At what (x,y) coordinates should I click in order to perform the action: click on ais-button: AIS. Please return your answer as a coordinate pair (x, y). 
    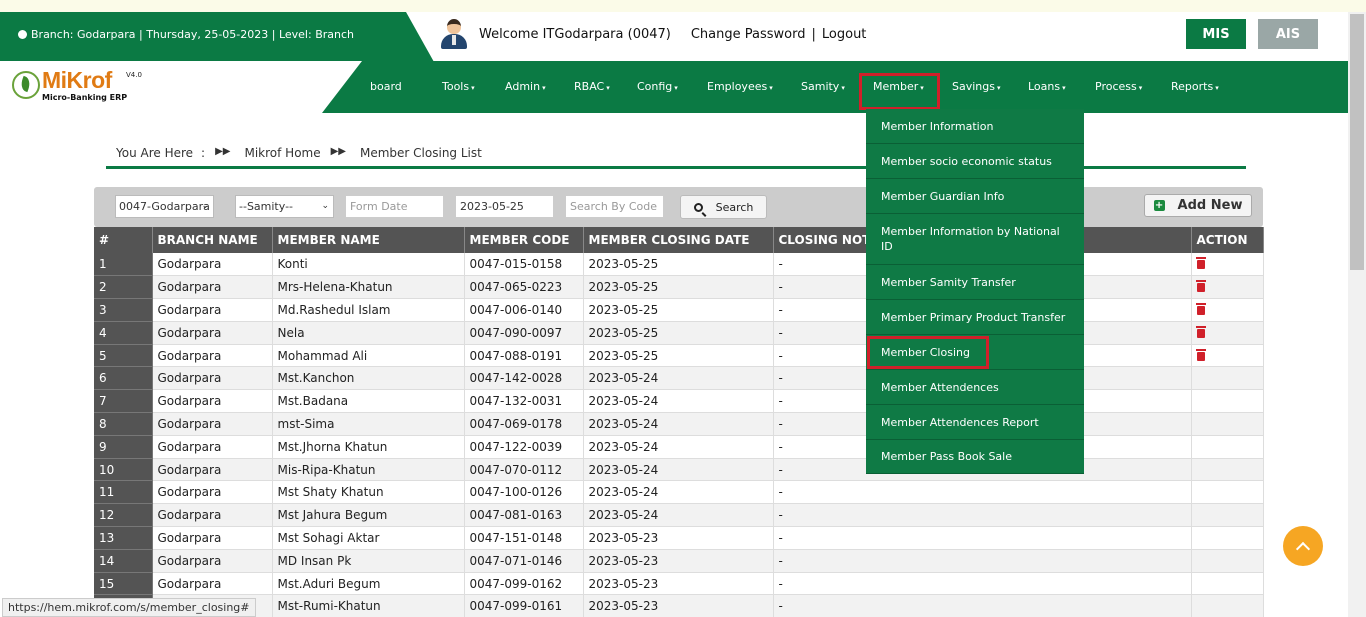
    Looking at the image, I should click on (1288, 34).